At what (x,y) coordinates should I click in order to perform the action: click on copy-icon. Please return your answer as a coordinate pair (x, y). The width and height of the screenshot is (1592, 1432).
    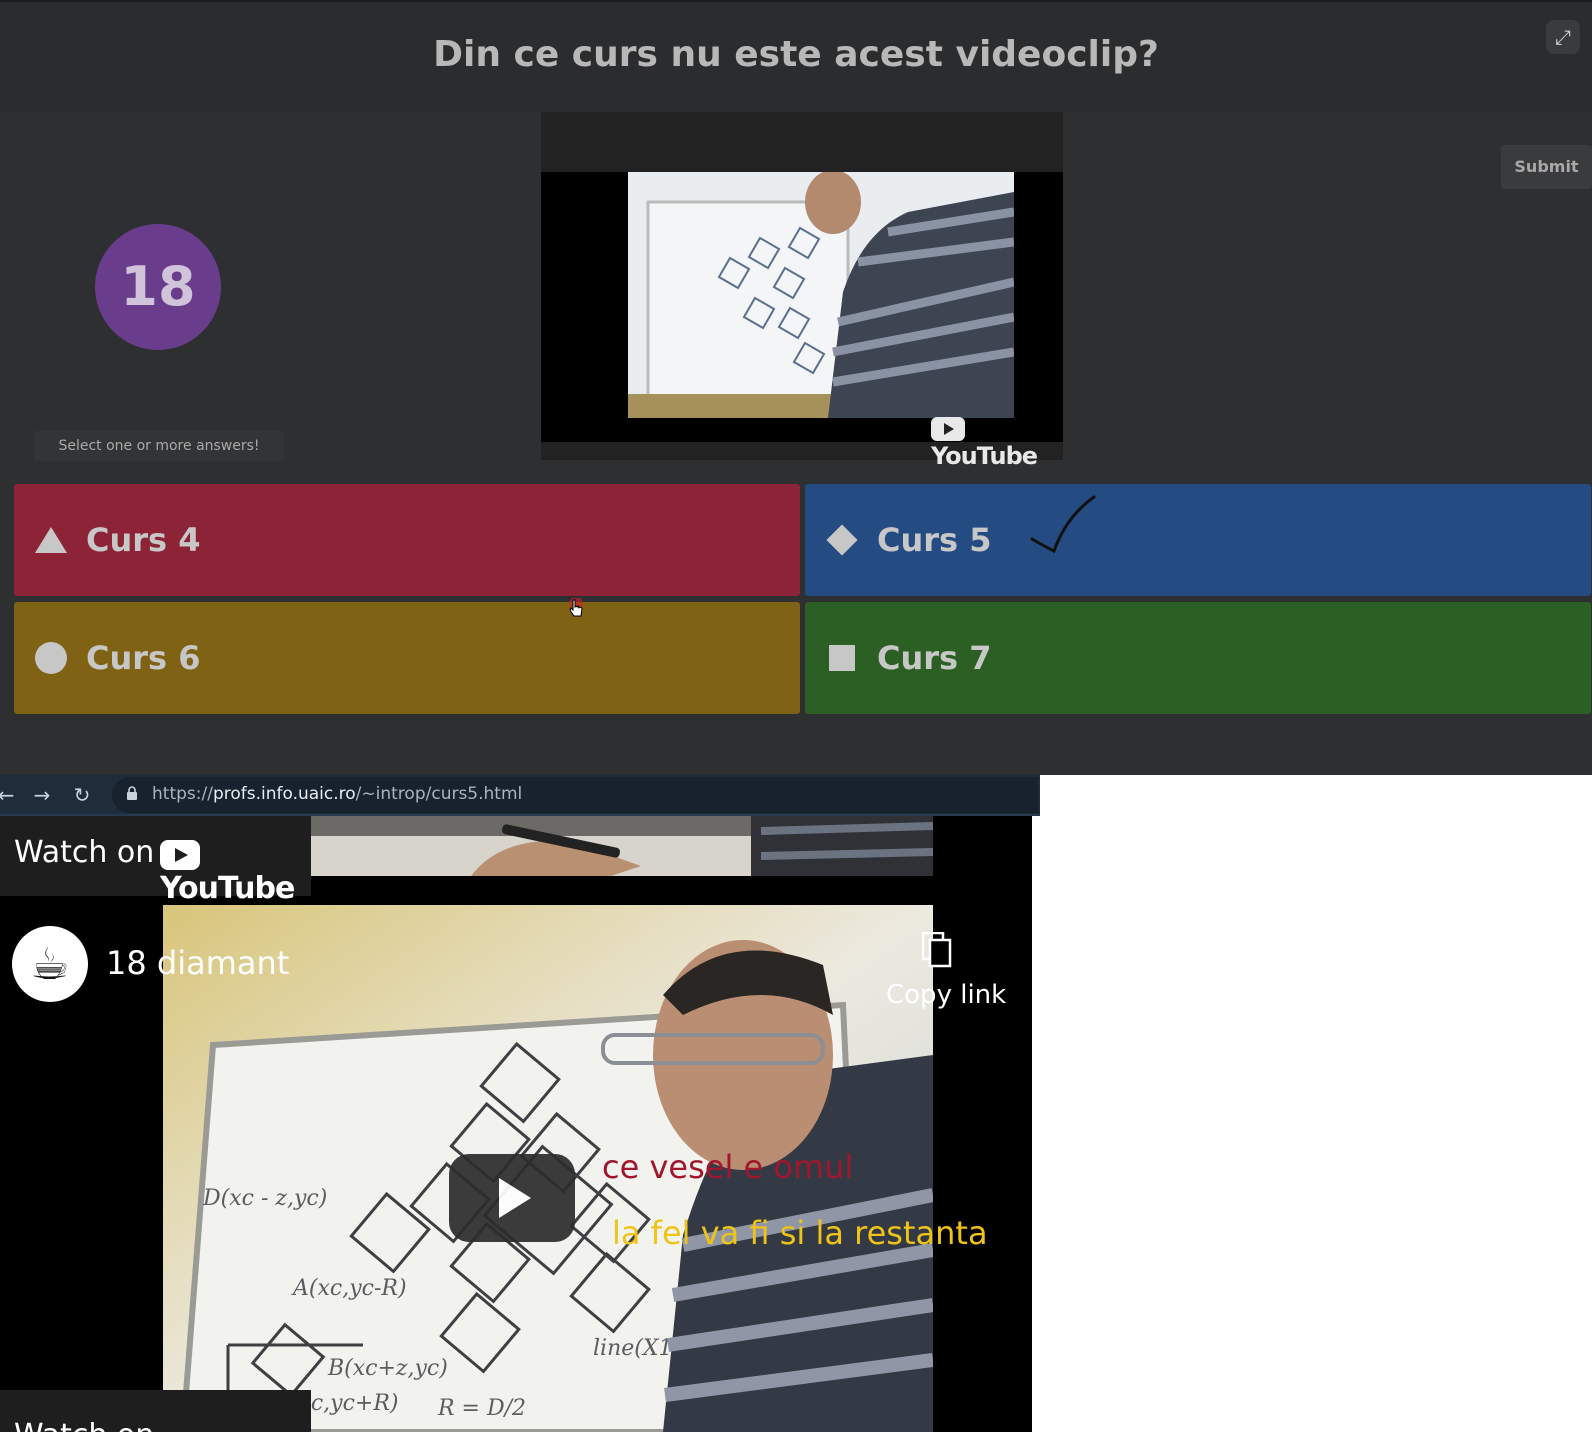
    Looking at the image, I should click on (937, 950).